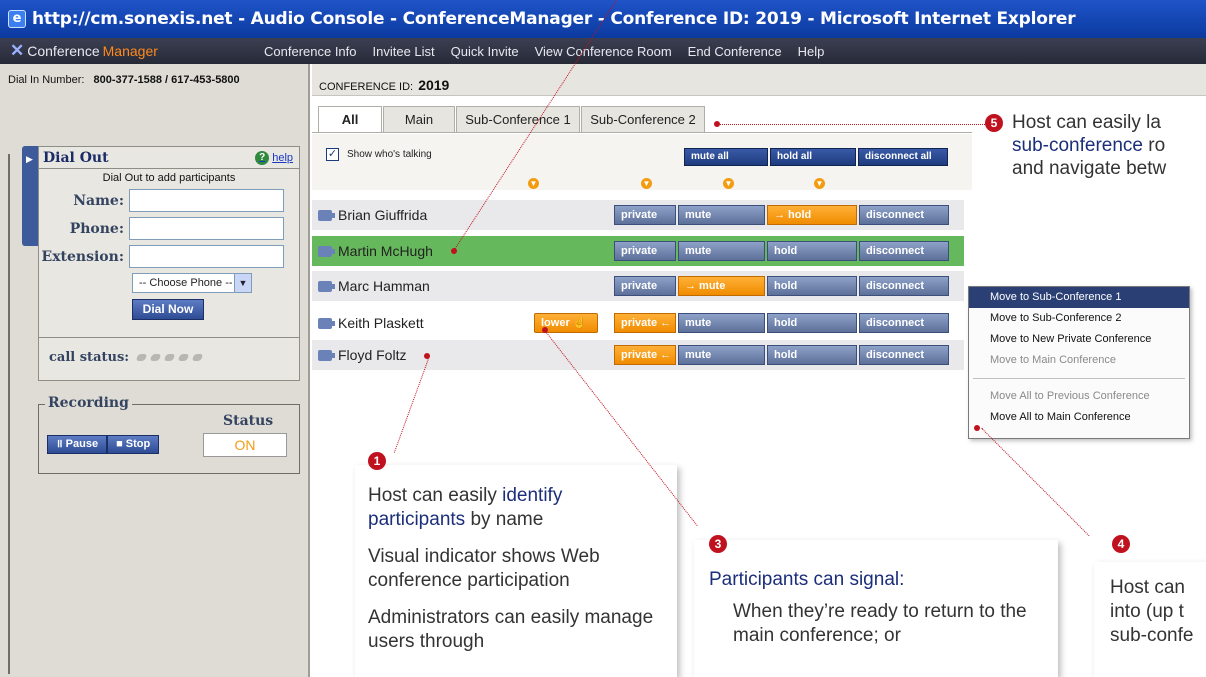 Image resolution: width=1206 pixels, height=677 pixels. What do you see at coordinates (77, 444) in the screenshot?
I see `pause-button: ॥ Pause` at bounding box center [77, 444].